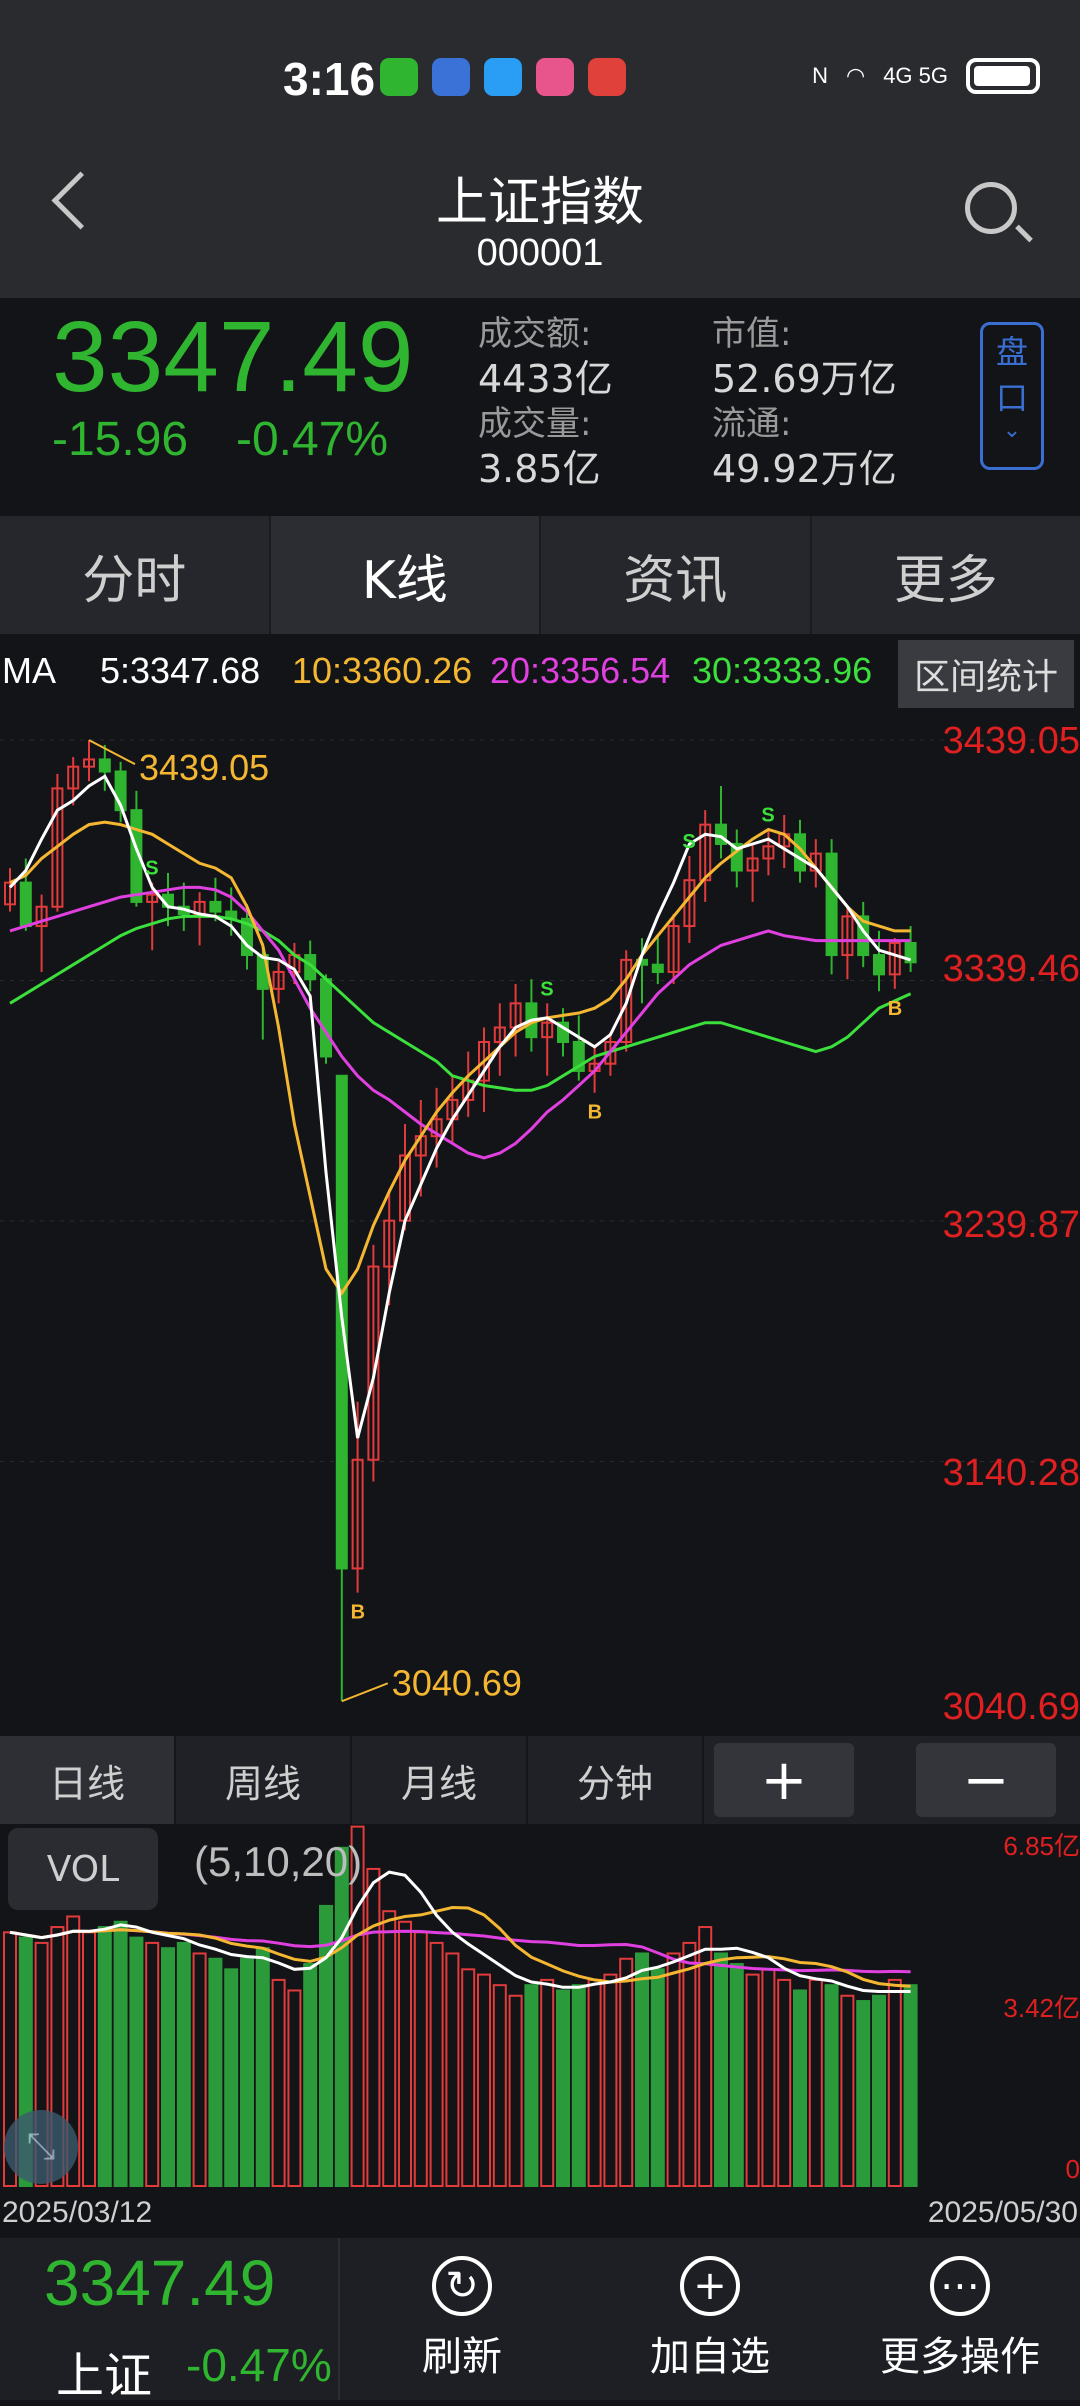 The height and width of the screenshot is (2406, 1080). What do you see at coordinates (503, 77) in the screenshot?
I see `message-icon` at bounding box center [503, 77].